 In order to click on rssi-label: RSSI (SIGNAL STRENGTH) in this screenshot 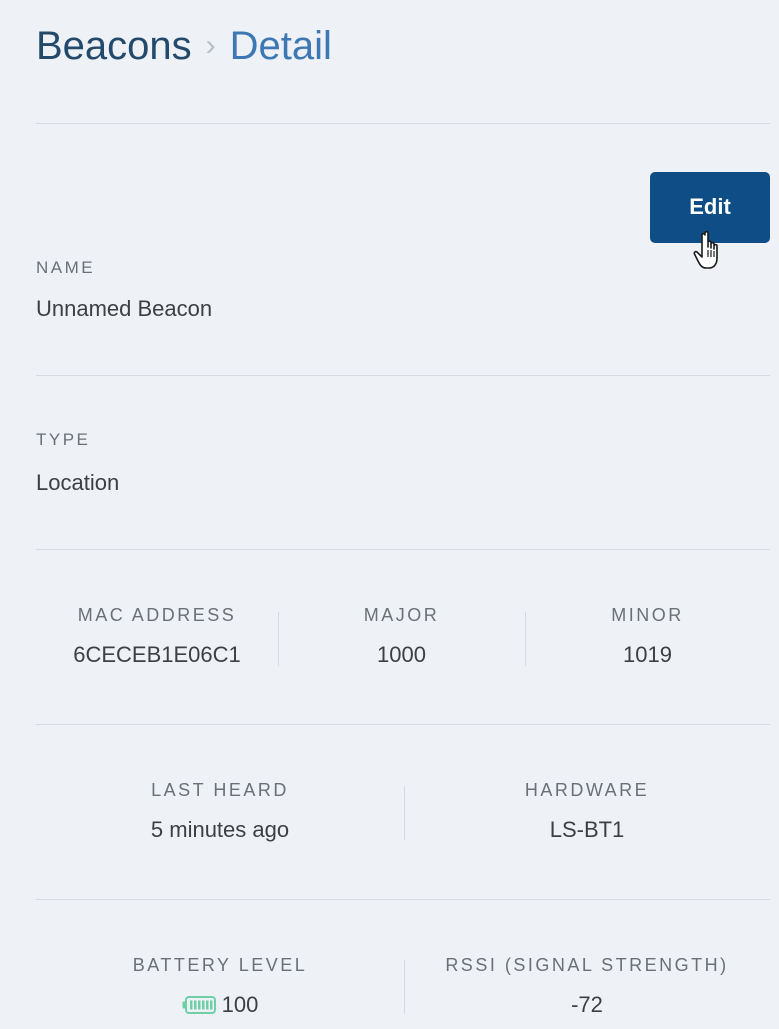, I will do `click(587, 965)`.